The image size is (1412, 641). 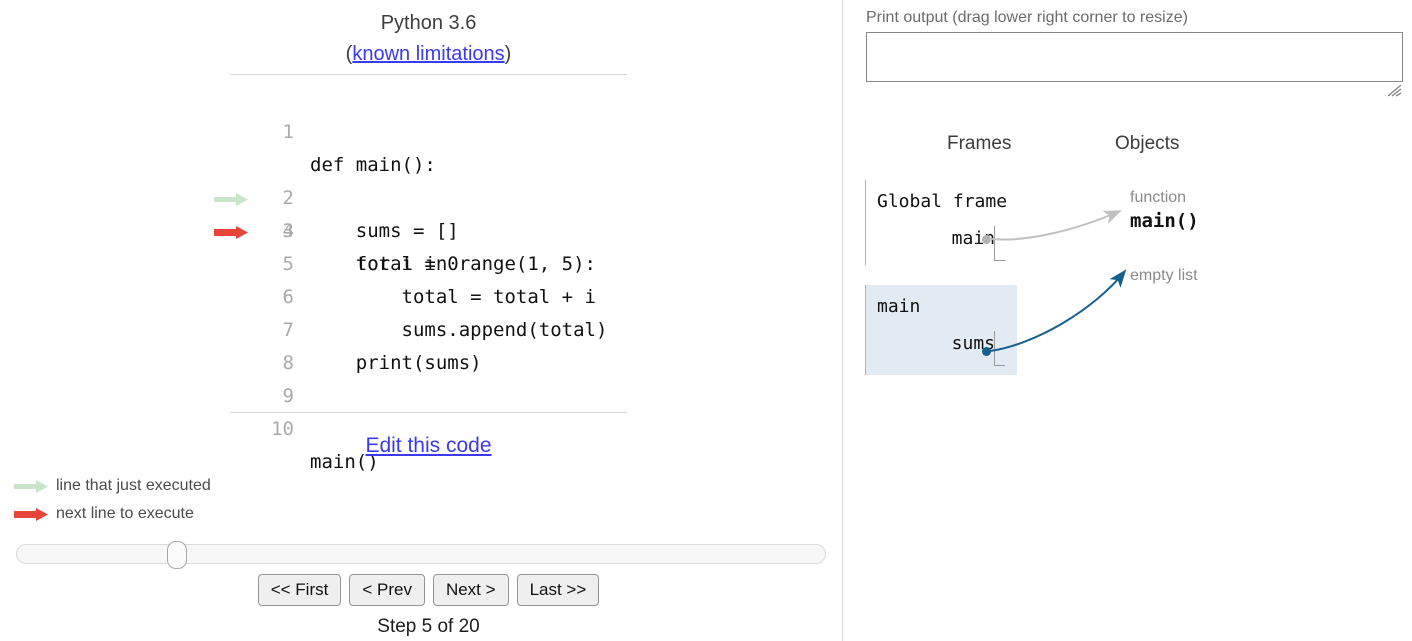 What do you see at coordinates (424, 294) in the screenshot?
I see `code-line: 6 sums.append(total)` at bounding box center [424, 294].